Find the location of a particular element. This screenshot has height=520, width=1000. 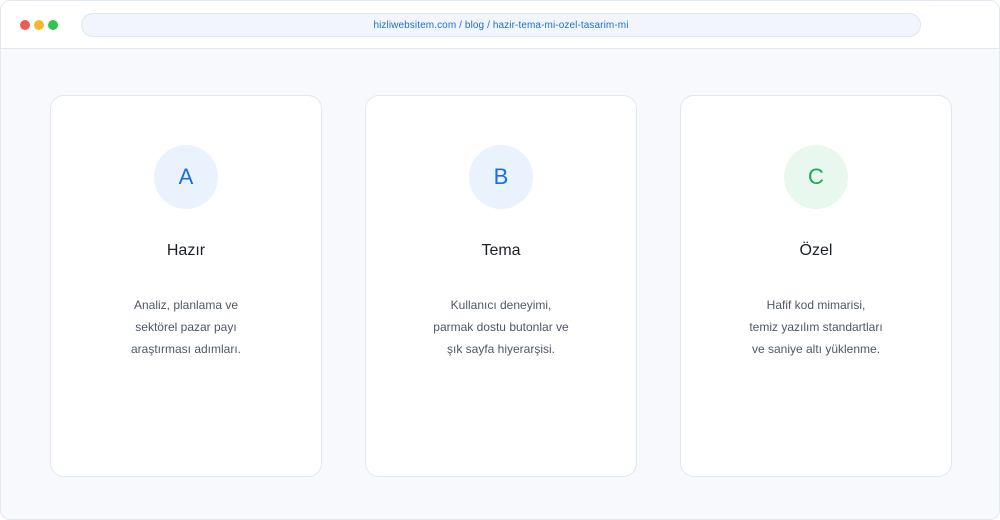

card-description-line: sektörel pazar payı is located at coordinates (186, 327).